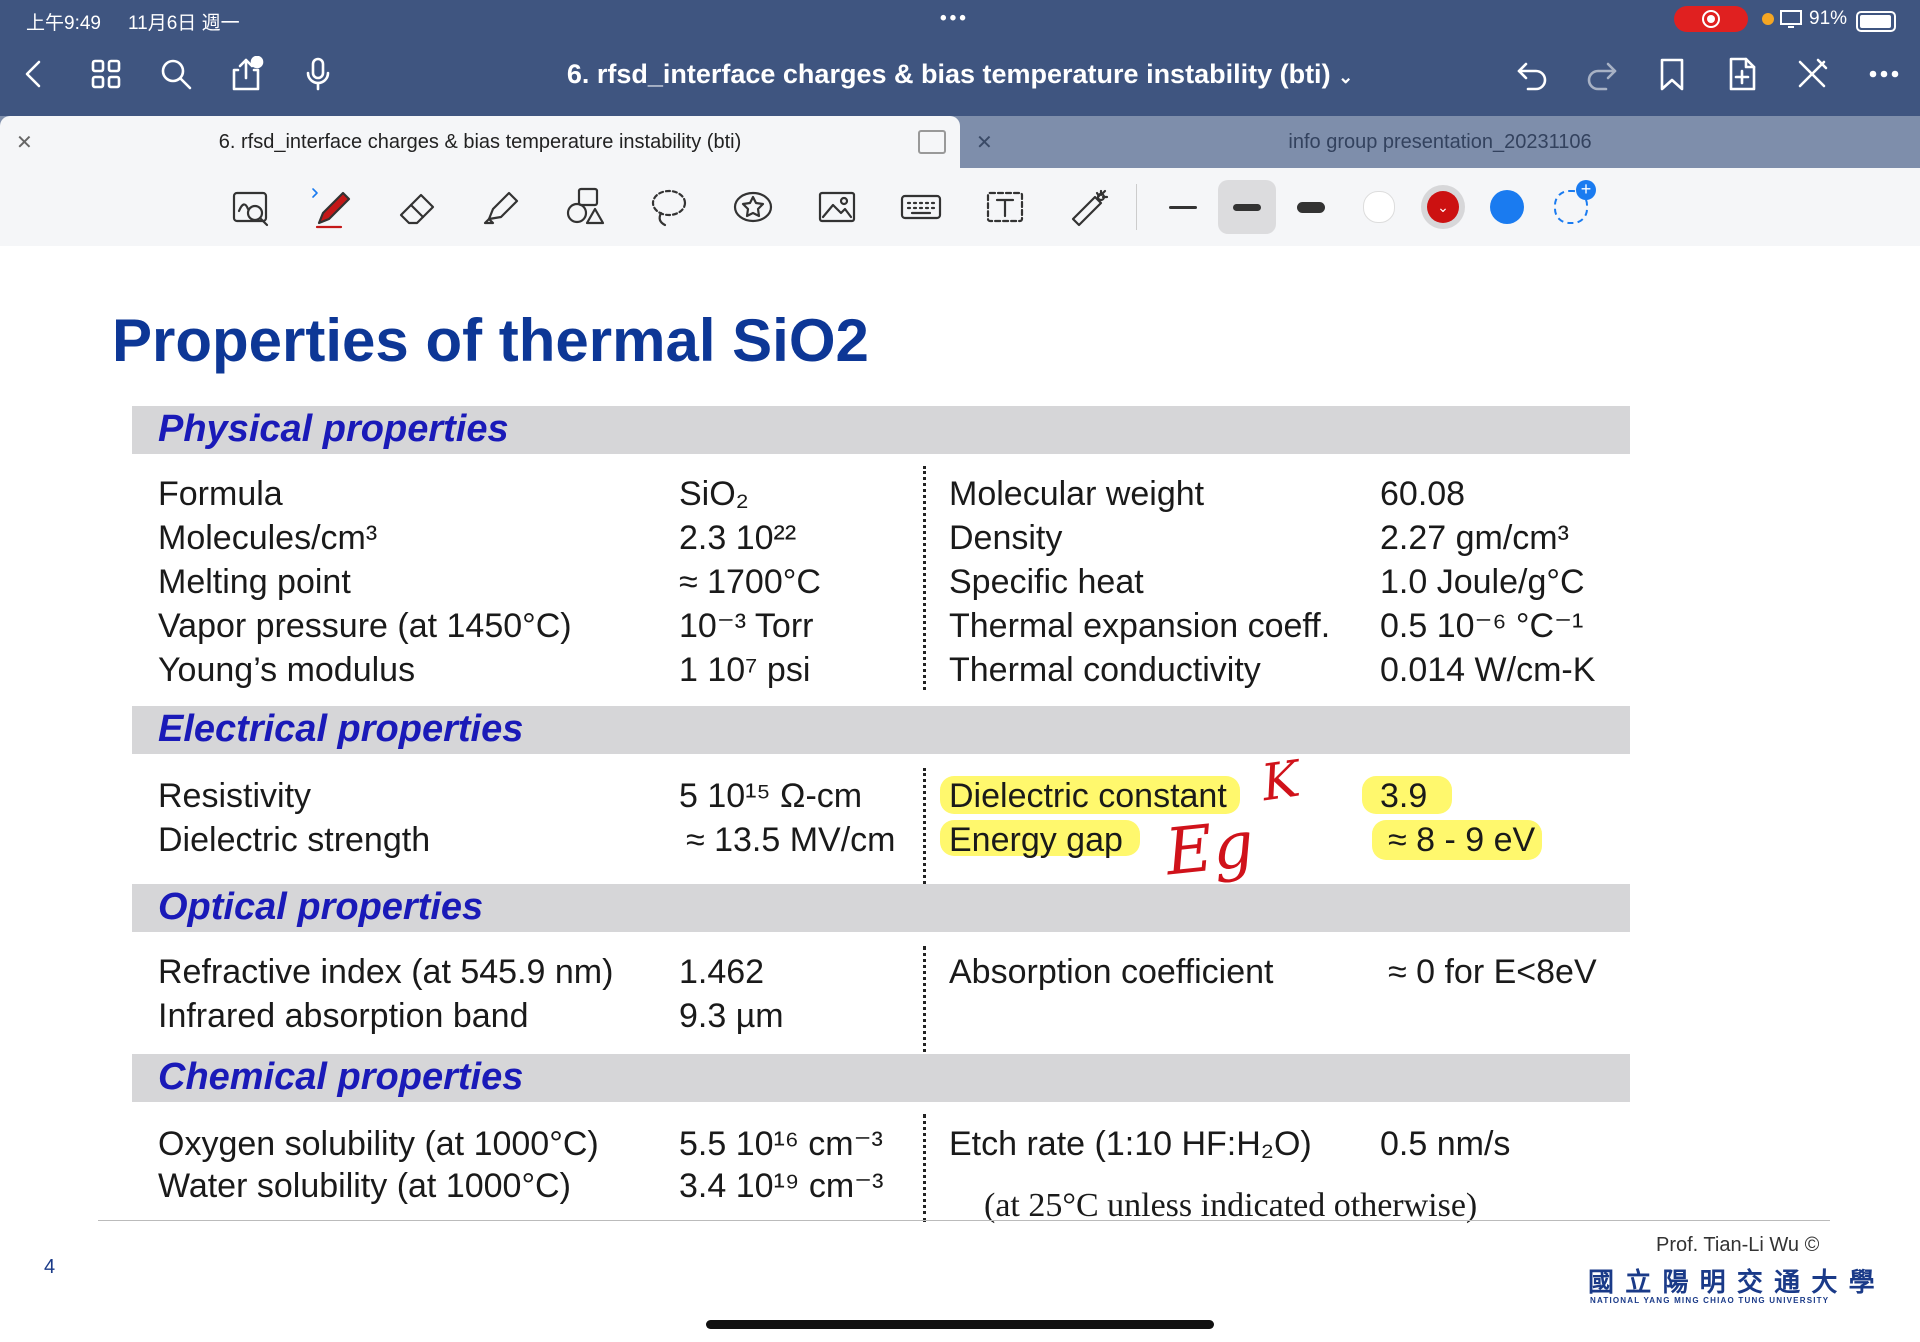 This screenshot has width=1920, height=1342. What do you see at coordinates (184, 23) in the screenshot?
I see `status-date: 11月6日 週一` at bounding box center [184, 23].